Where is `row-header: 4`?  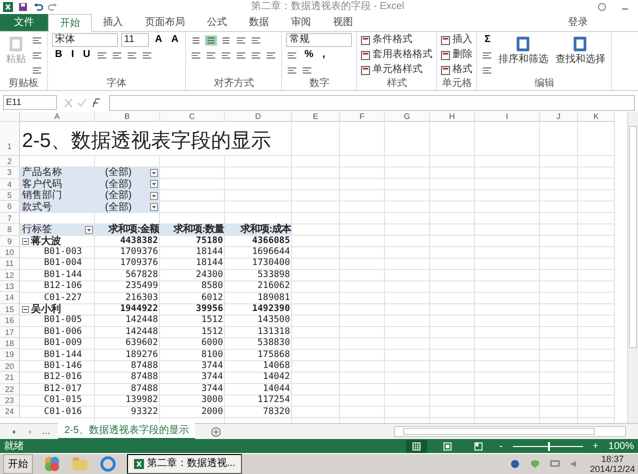
row-header: 4 is located at coordinates (10, 184).